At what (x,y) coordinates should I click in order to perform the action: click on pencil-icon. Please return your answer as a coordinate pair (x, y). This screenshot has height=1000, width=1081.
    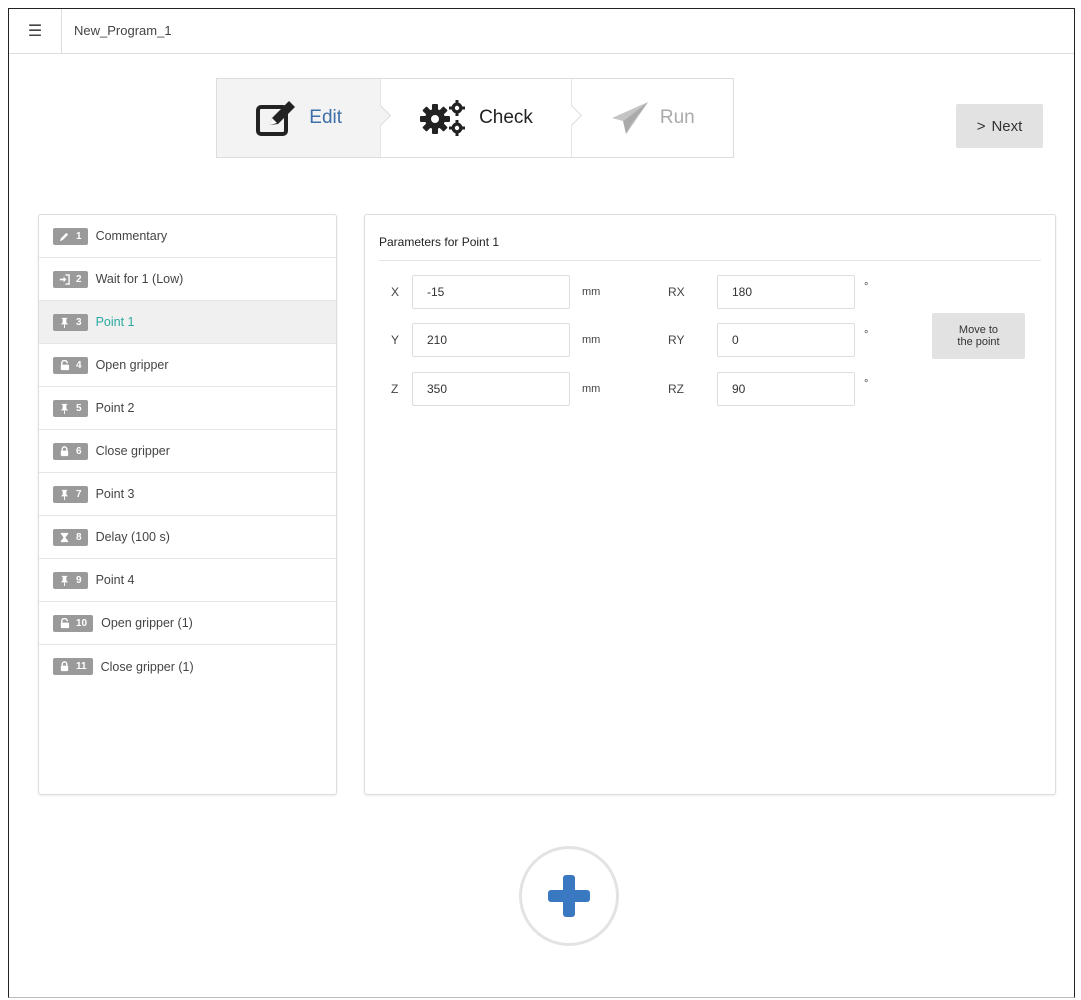
    Looking at the image, I should click on (64, 236).